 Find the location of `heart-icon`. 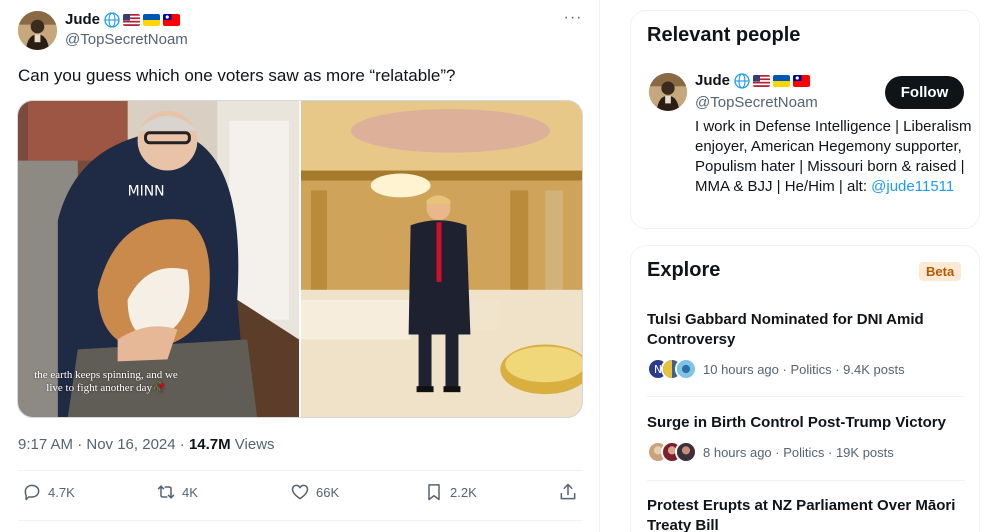

heart-icon is located at coordinates (300, 492).